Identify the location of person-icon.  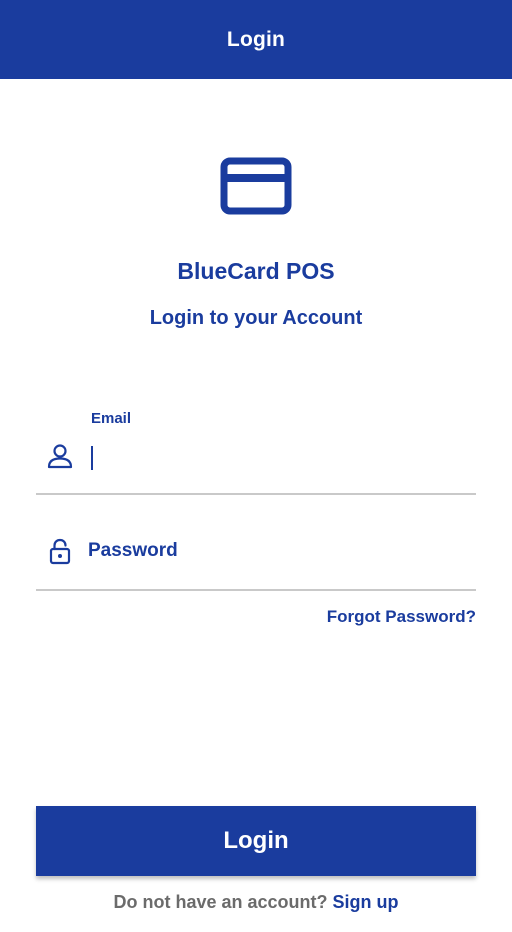
(60, 456).